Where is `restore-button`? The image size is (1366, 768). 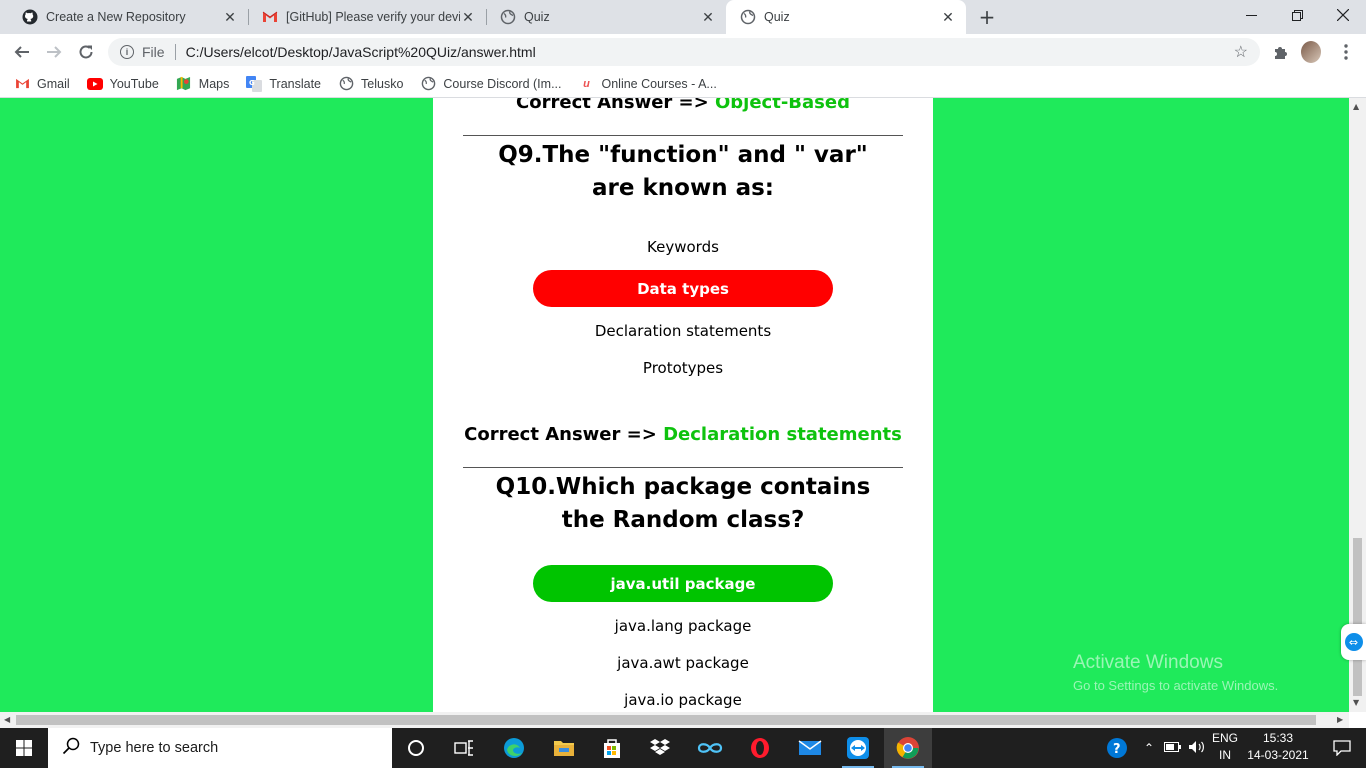
restore-button is located at coordinates (1297, 15).